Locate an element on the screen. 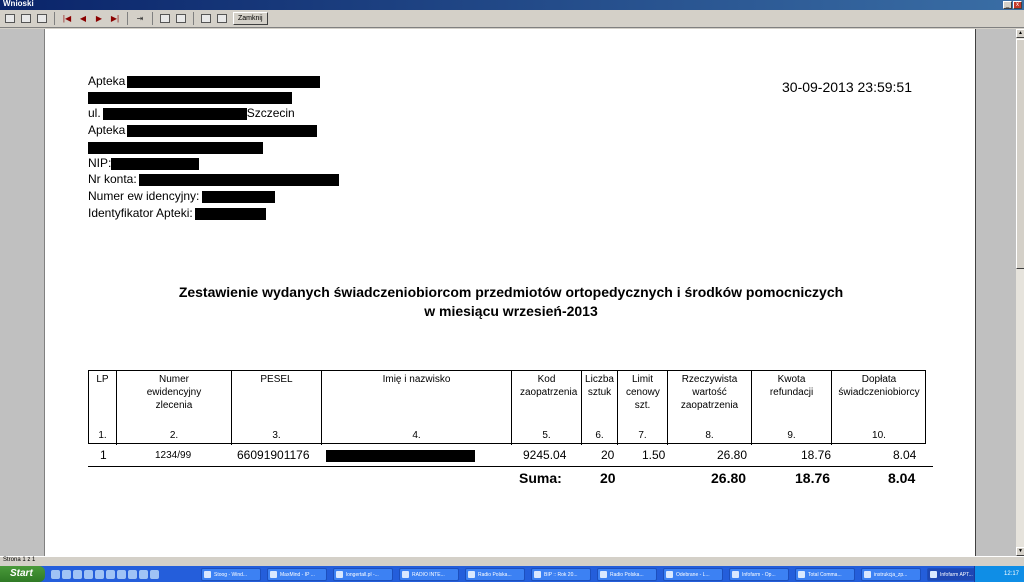 The height and width of the screenshot is (582, 1024). next-page-icon: ▶ is located at coordinates (99, 18).